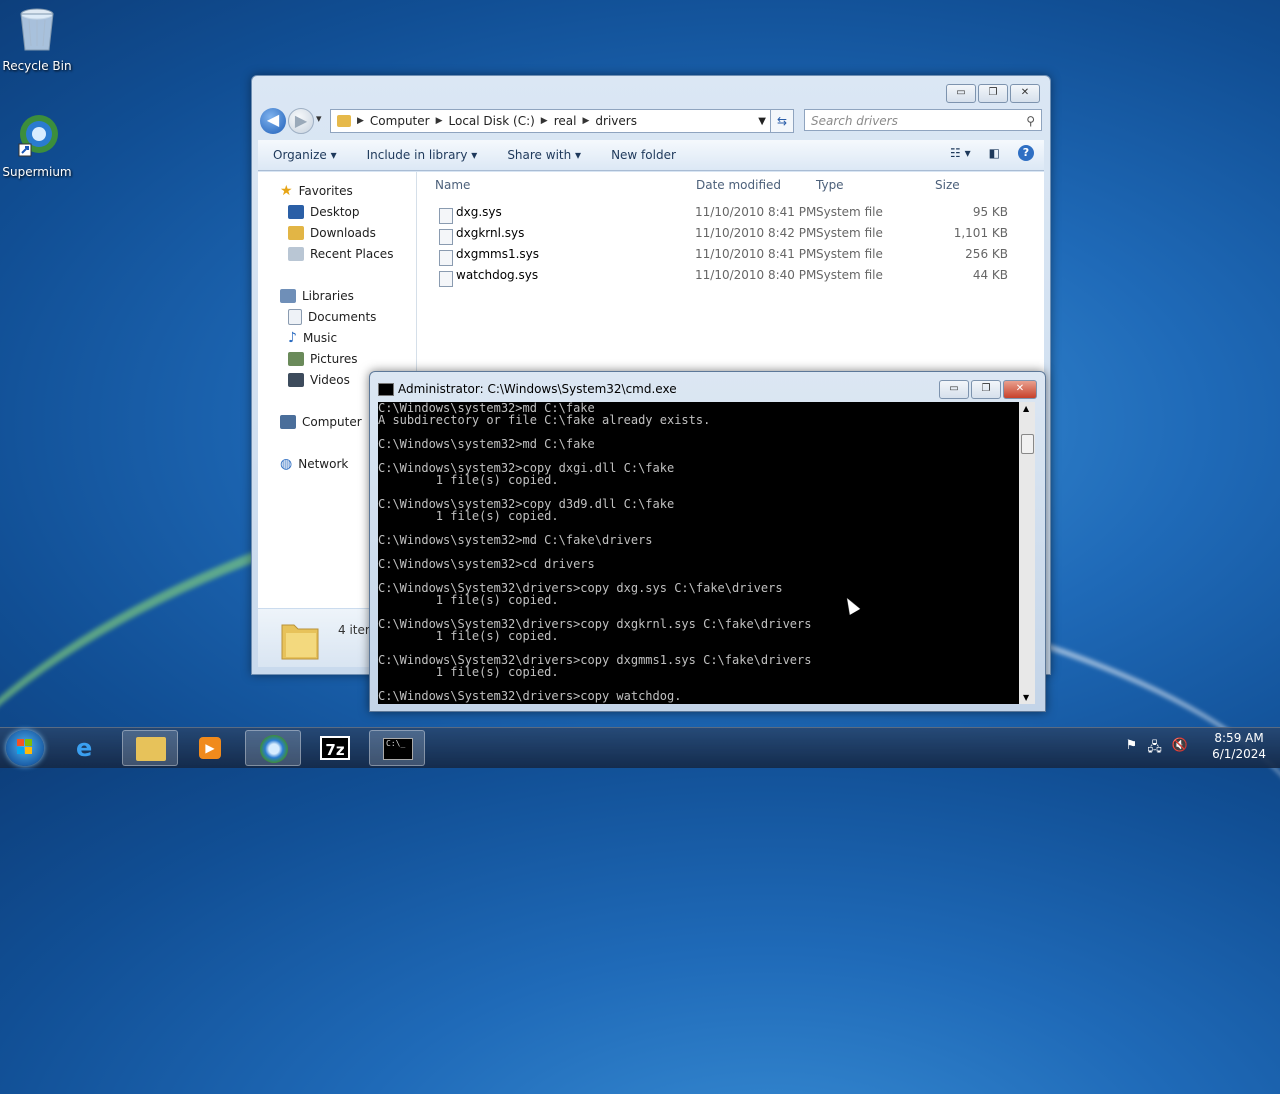 The image size is (1280, 1094). What do you see at coordinates (400, 121) in the screenshot?
I see `breadcrumb-computer: Computer` at bounding box center [400, 121].